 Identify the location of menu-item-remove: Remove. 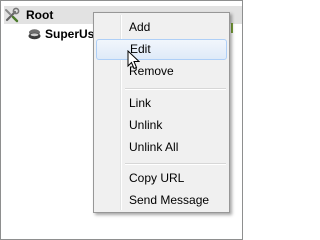
(161, 71).